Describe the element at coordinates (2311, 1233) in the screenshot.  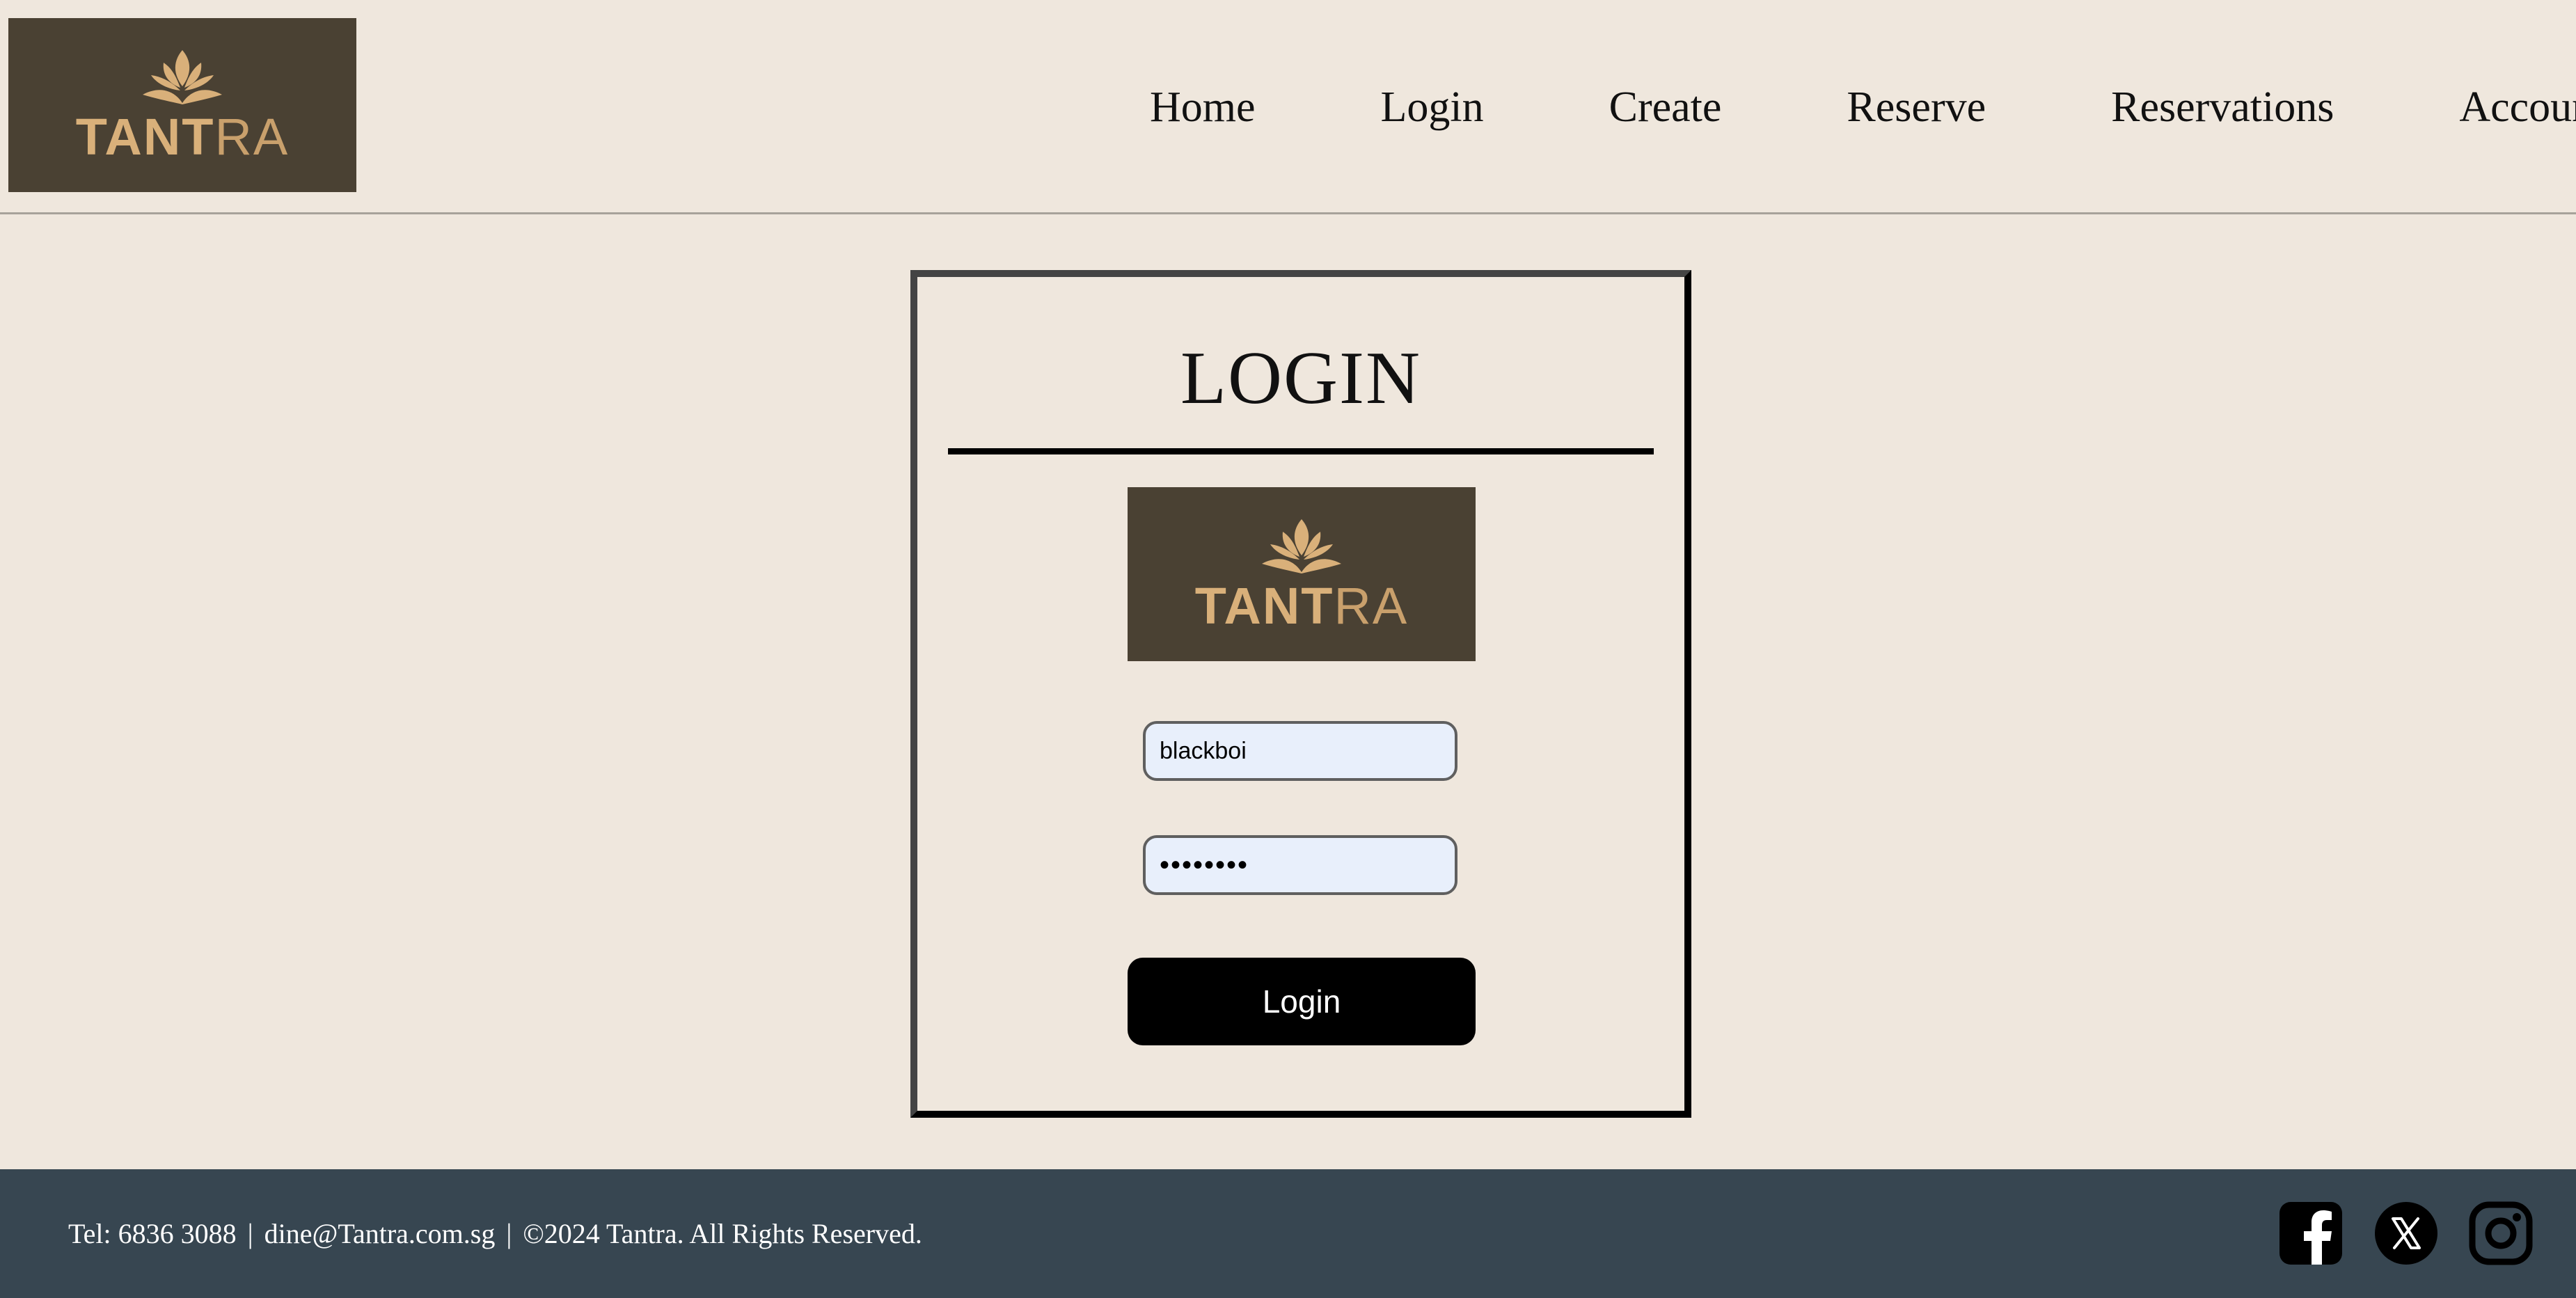
I see `facebook-icon` at that location.